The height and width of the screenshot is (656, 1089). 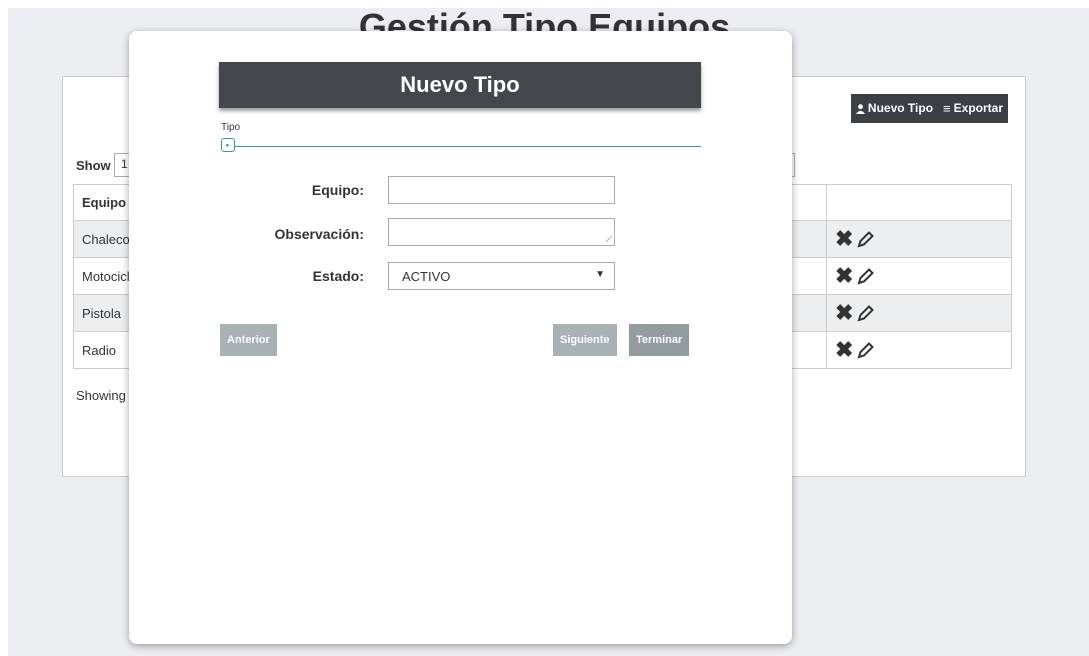 I want to click on observacion-label: Observación:, so click(x=319, y=234).